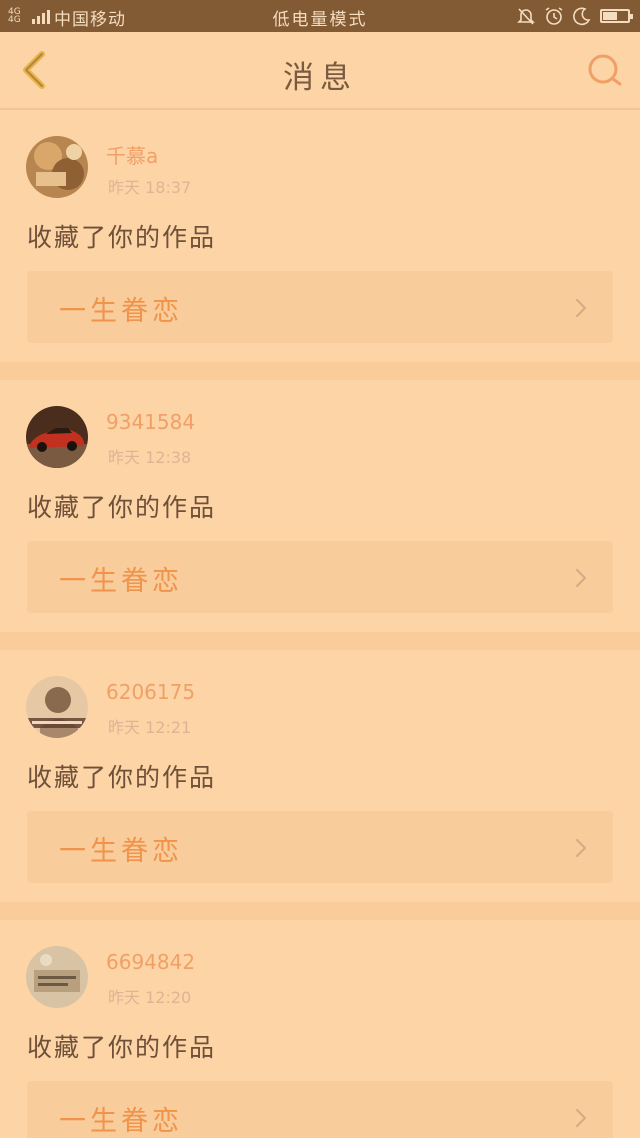 The height and width of the screenshot is (1138, 640). I want to click on battery-level, so click(610, 16).